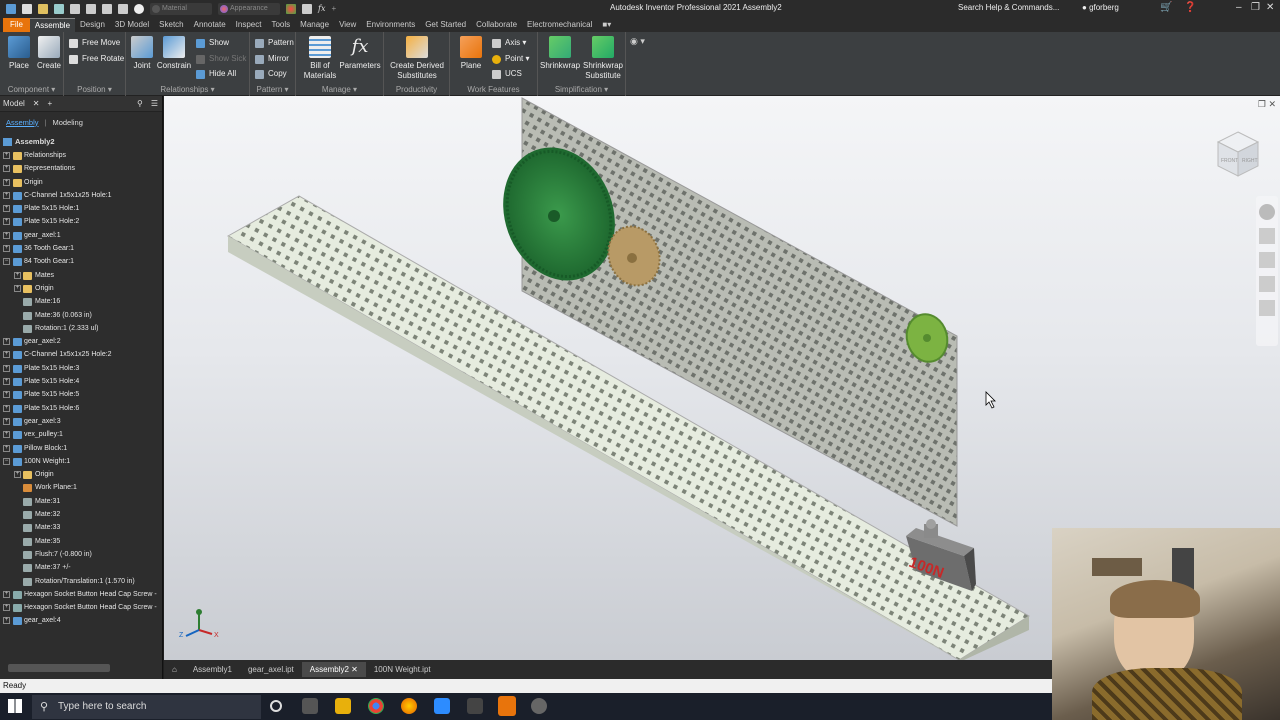 The image size is (1280, 720). Describe the element at coordinates (354, 669) in the screenshot. I see `doc-tab-close-icon: ✕` at that location.